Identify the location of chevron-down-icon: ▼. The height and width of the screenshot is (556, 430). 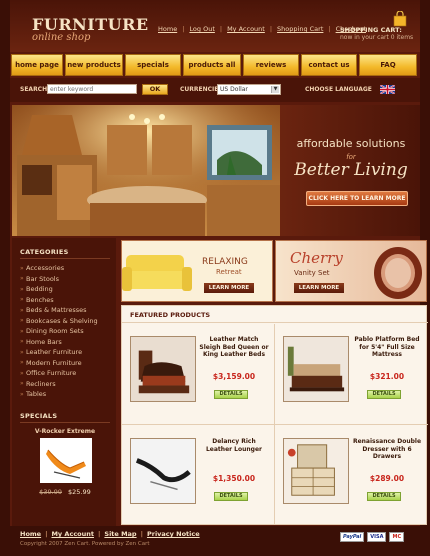
(275, 89).